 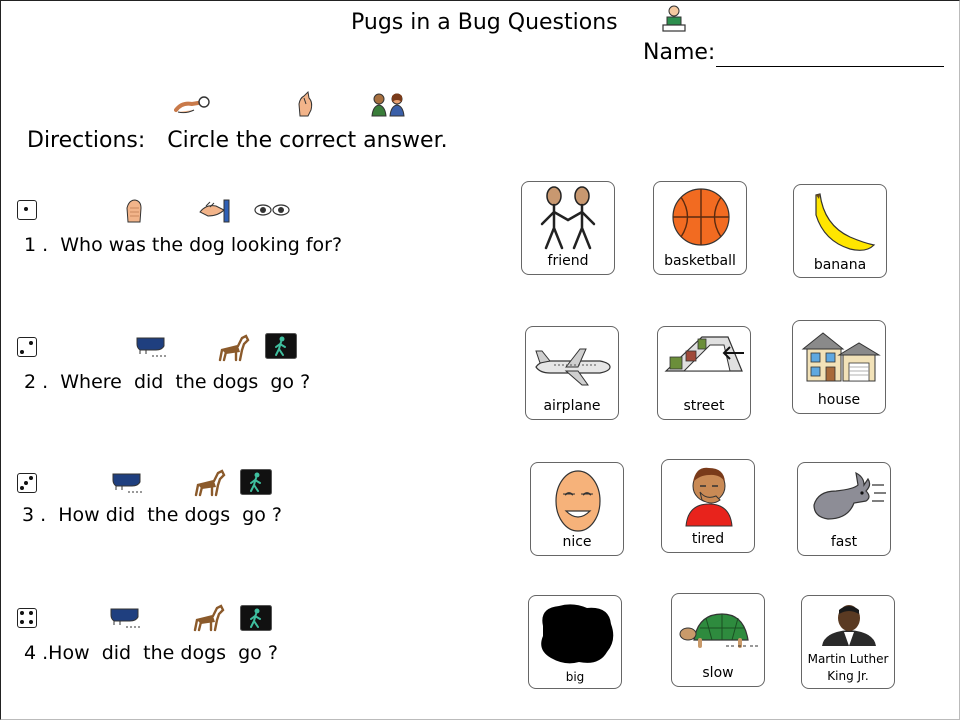 What do you see at coordinates (840, 265) in the screenshot?
I see `choice-label: banana` at bounding box center [840, 265].